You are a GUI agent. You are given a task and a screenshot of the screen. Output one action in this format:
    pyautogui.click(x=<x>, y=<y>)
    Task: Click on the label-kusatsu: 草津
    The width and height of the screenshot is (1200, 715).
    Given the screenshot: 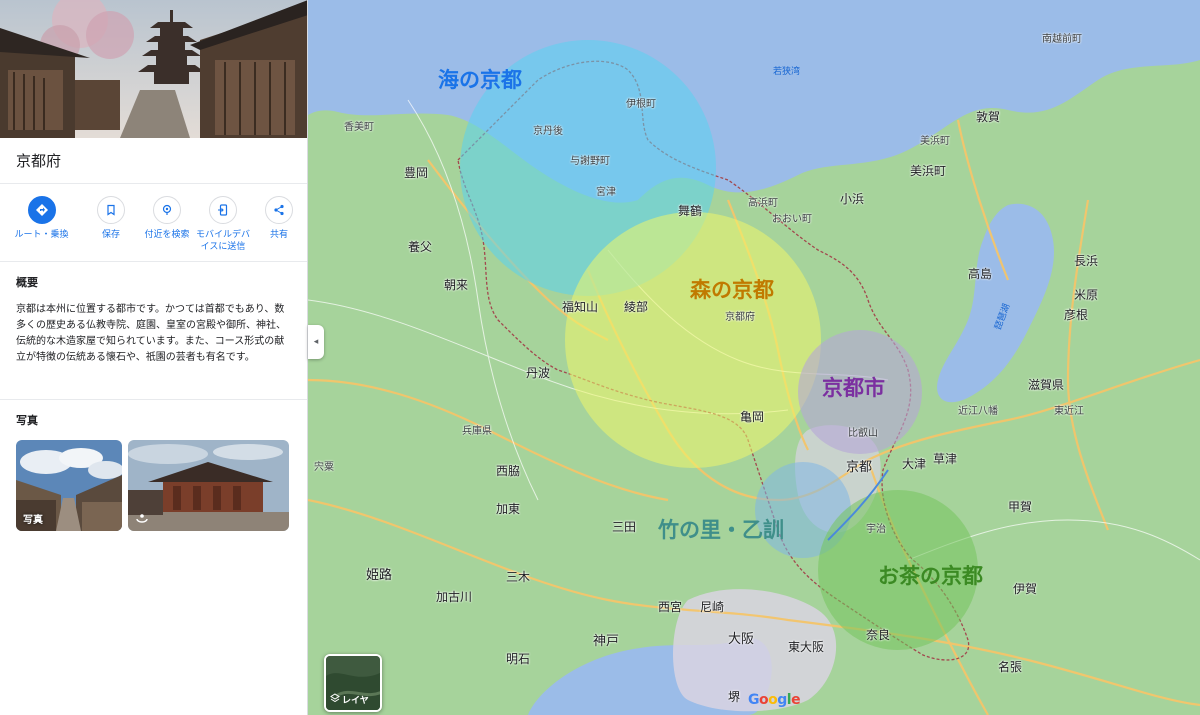 What is the action you would take?
    pyautogui.click(x=945, y=459)
    